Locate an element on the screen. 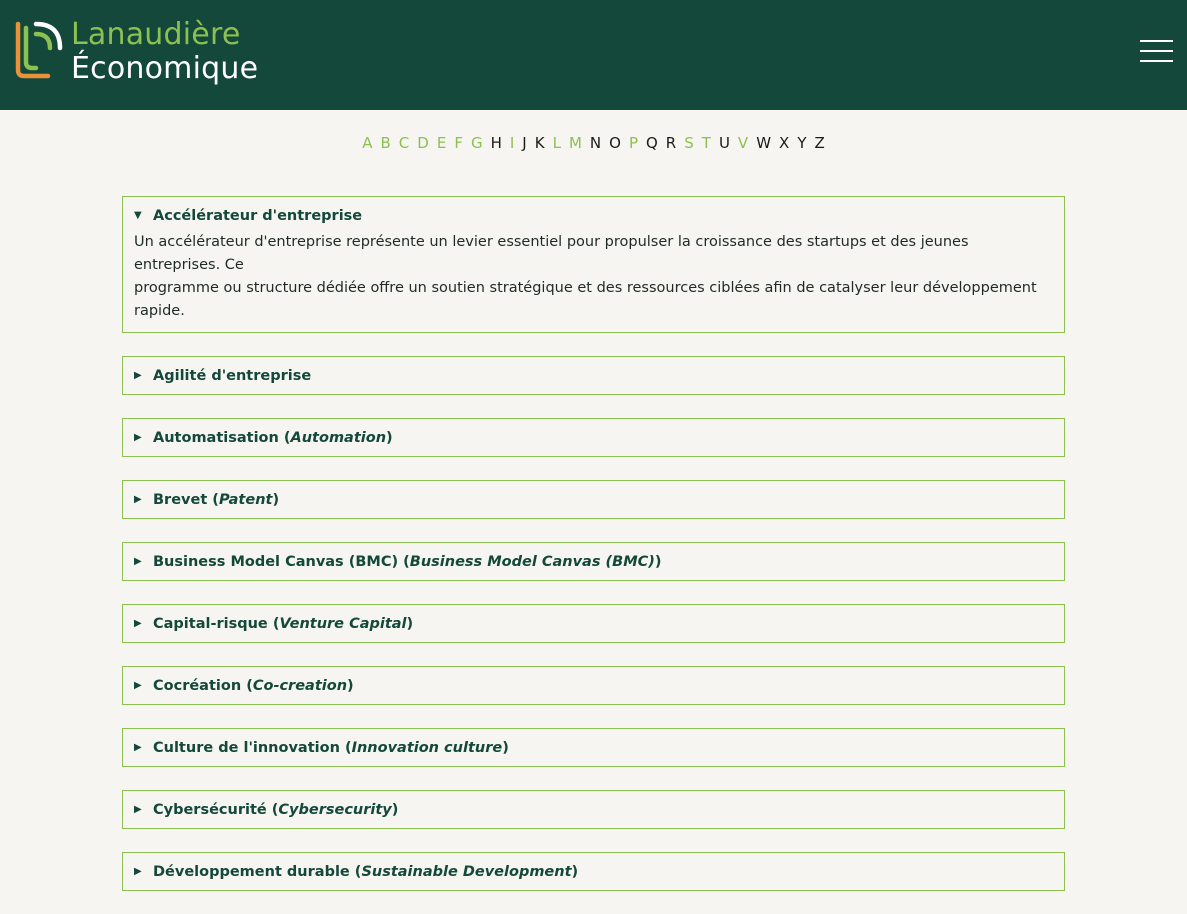  alphabet-letter-i: I is located at coordinates (512, 143).